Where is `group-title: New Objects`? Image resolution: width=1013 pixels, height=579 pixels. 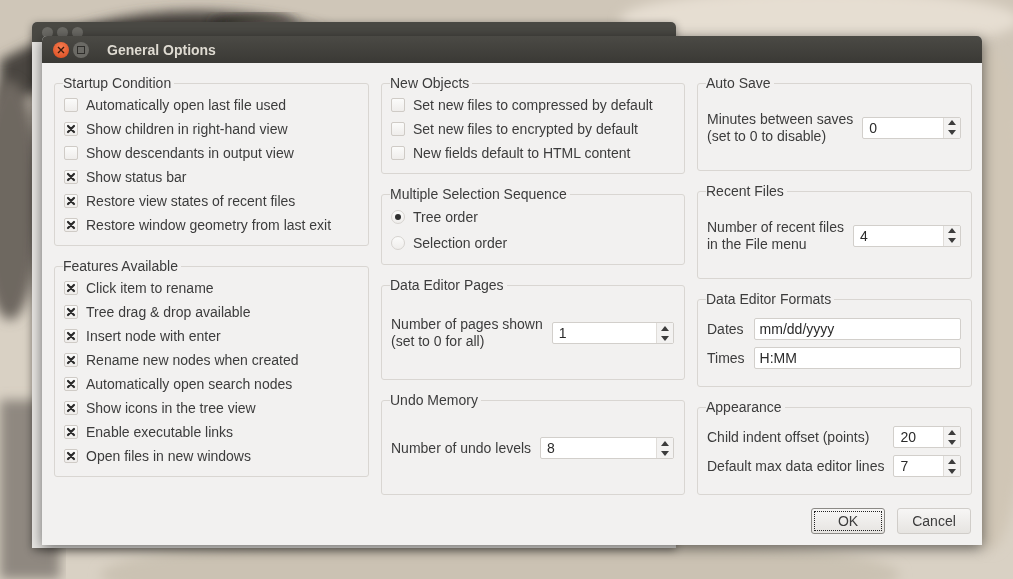 group-title: New Objects is located at coordinates (430, 83).